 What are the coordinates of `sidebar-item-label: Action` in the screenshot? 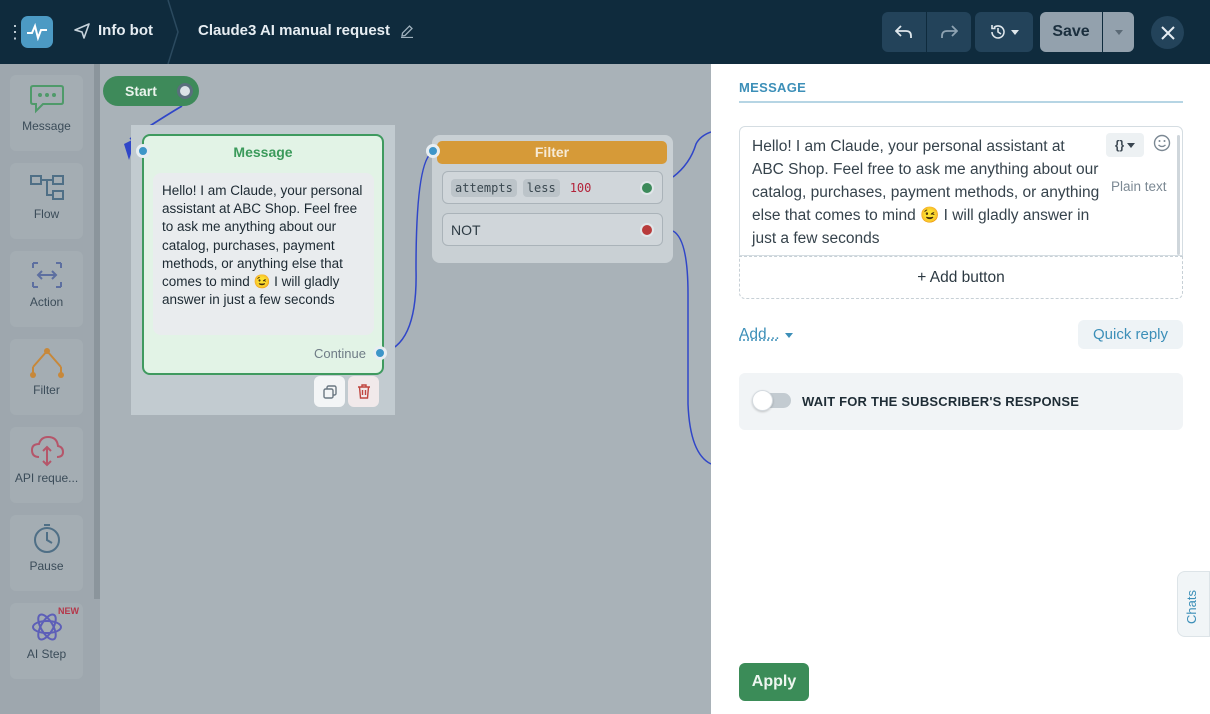 It's located at (46, 302).